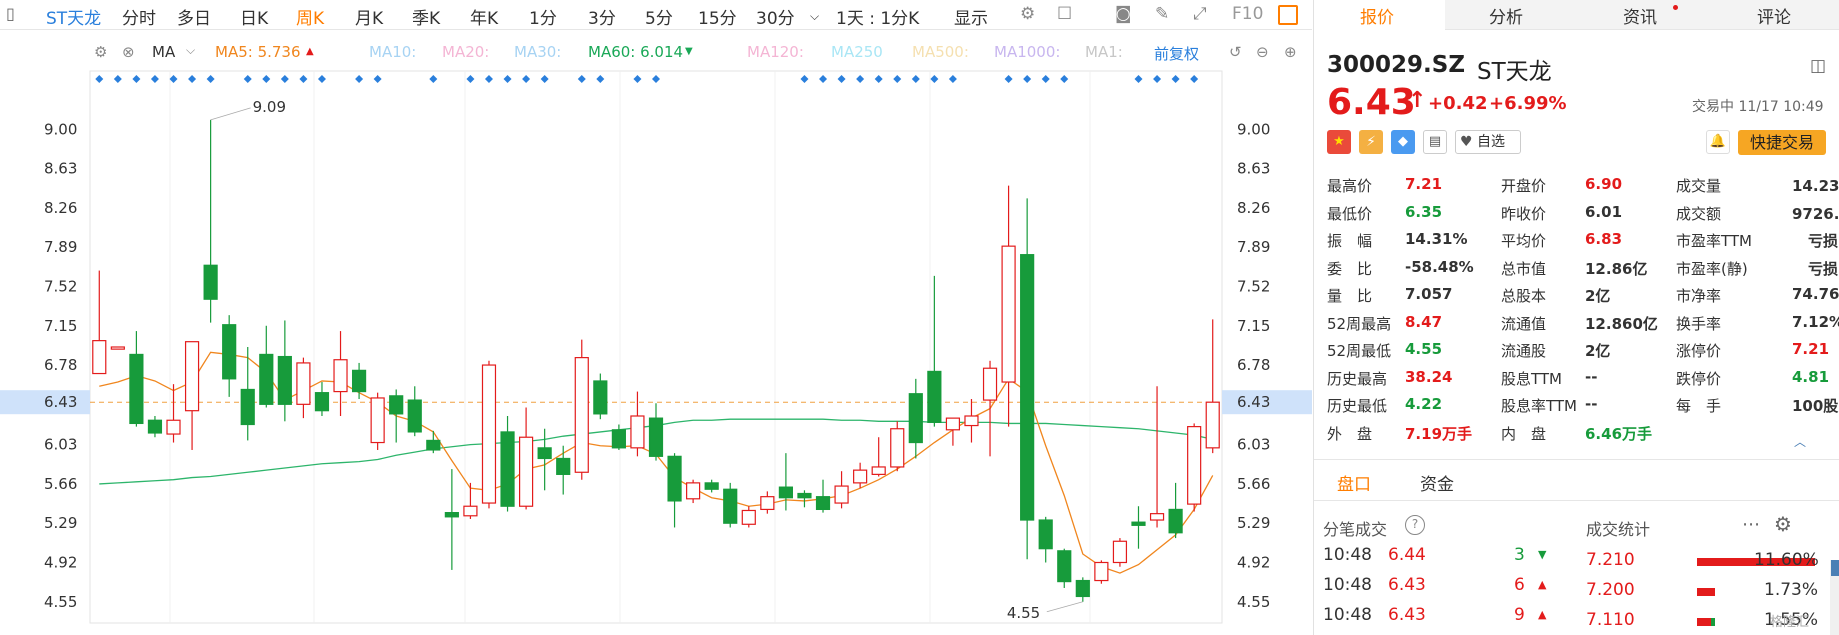 The height and width of the screenshot is (635, 1839). Describe the element at coordinates (1288, 15) in the screenshot. I see `panel-toggle-icon` at that location.